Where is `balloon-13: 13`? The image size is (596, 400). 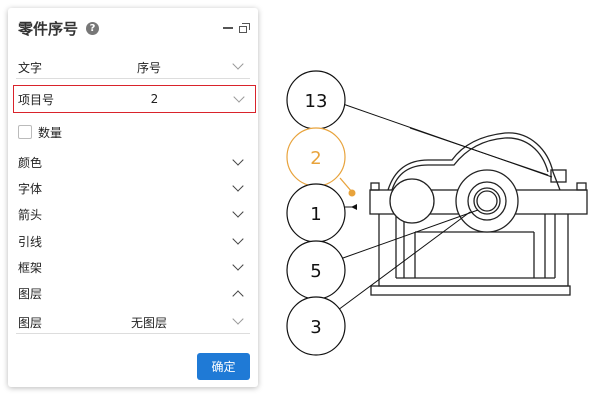 balloon-13: 13 is located at coordinates (316, 100).